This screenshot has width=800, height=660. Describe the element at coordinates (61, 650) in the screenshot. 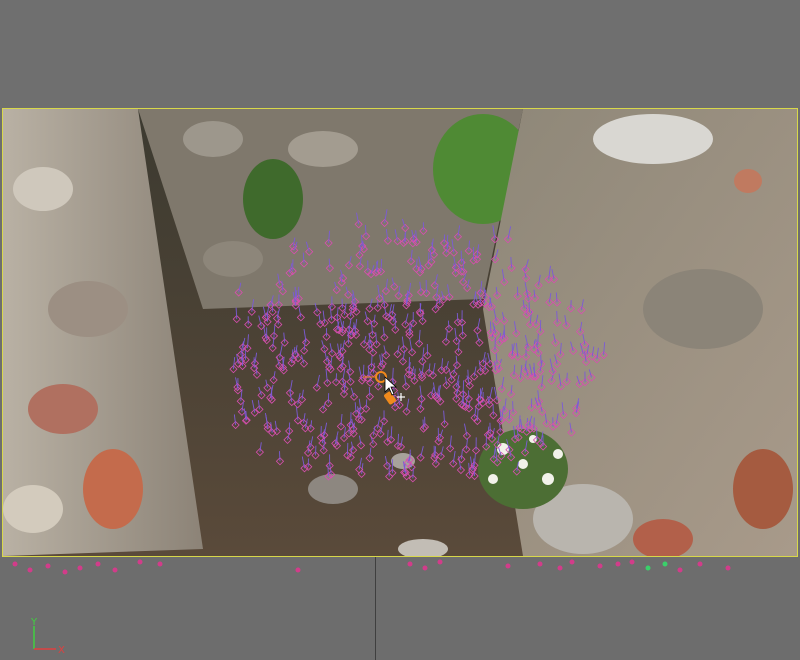

I see `axis-x-label: X` at that location.